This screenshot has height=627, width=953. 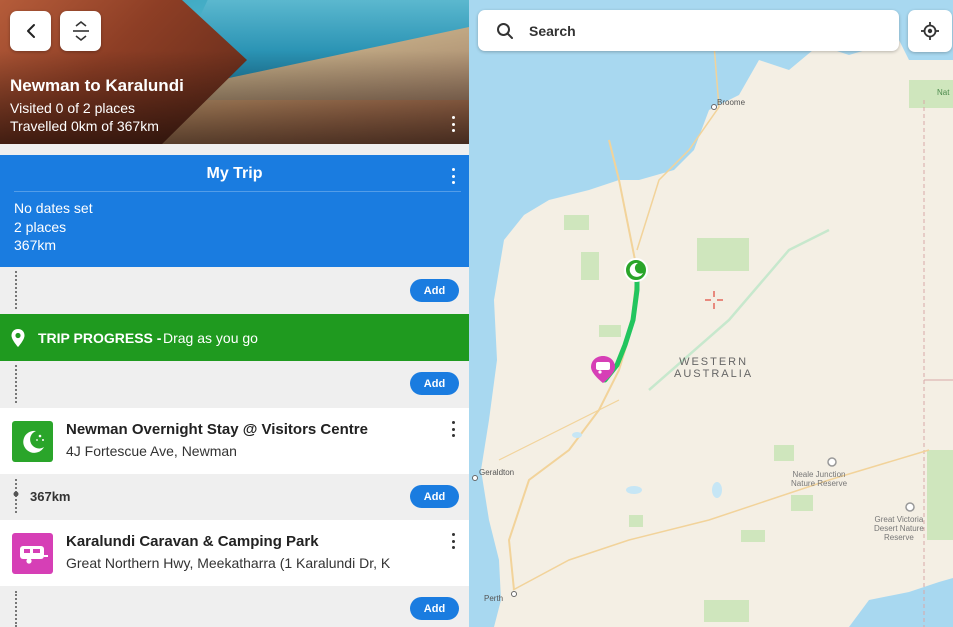 What do you see at coordinates (636, 270) in the screenshot?
I see `newman-marker-icon` at bounding box center [636, 270].